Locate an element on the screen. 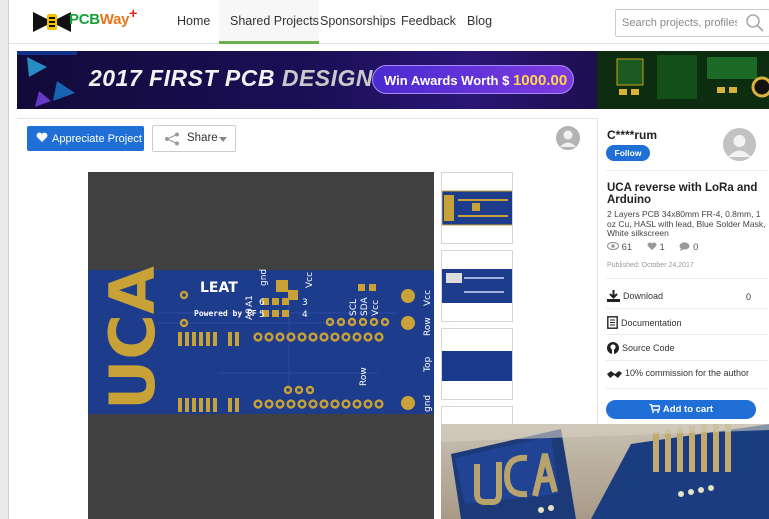 The height and width of the screenshot is (519, 769). nav-sponsorships: Sponsorships is located at coordinates (358, 21).